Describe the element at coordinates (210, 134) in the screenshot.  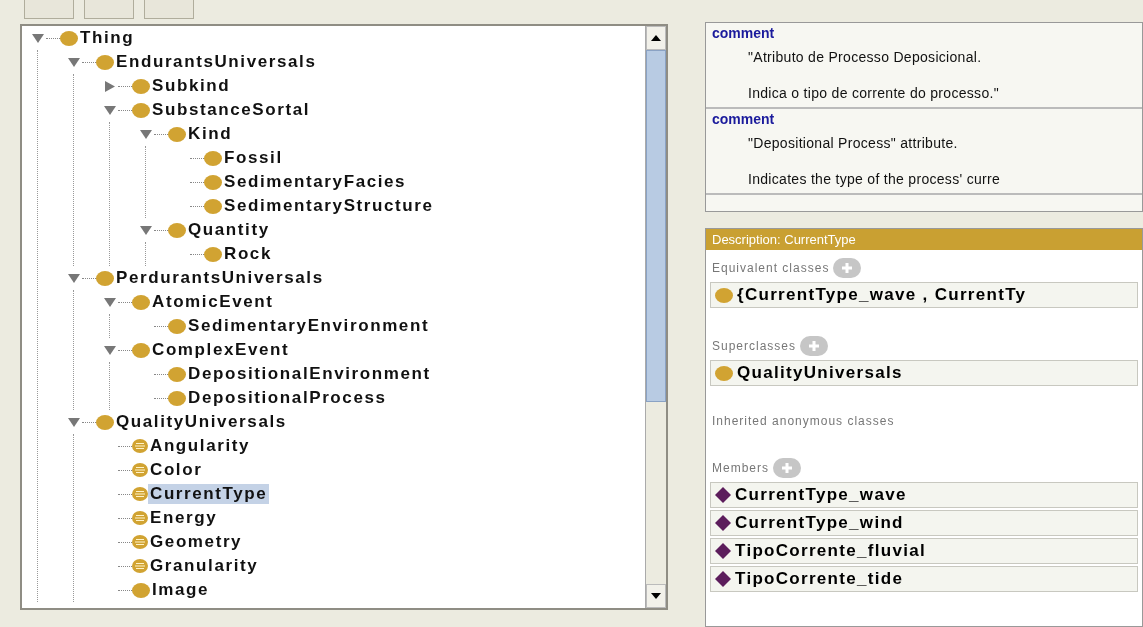
I see `class-tree-item: Kind` at that location.